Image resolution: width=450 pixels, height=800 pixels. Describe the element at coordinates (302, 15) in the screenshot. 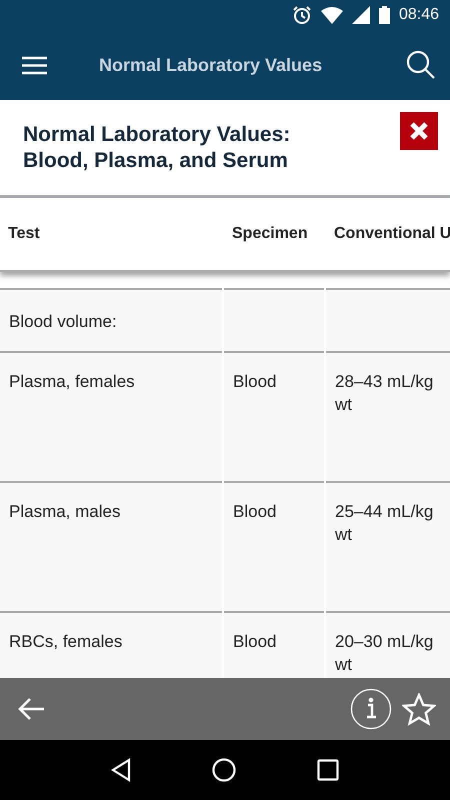

I see `alarm-icon` at that location.